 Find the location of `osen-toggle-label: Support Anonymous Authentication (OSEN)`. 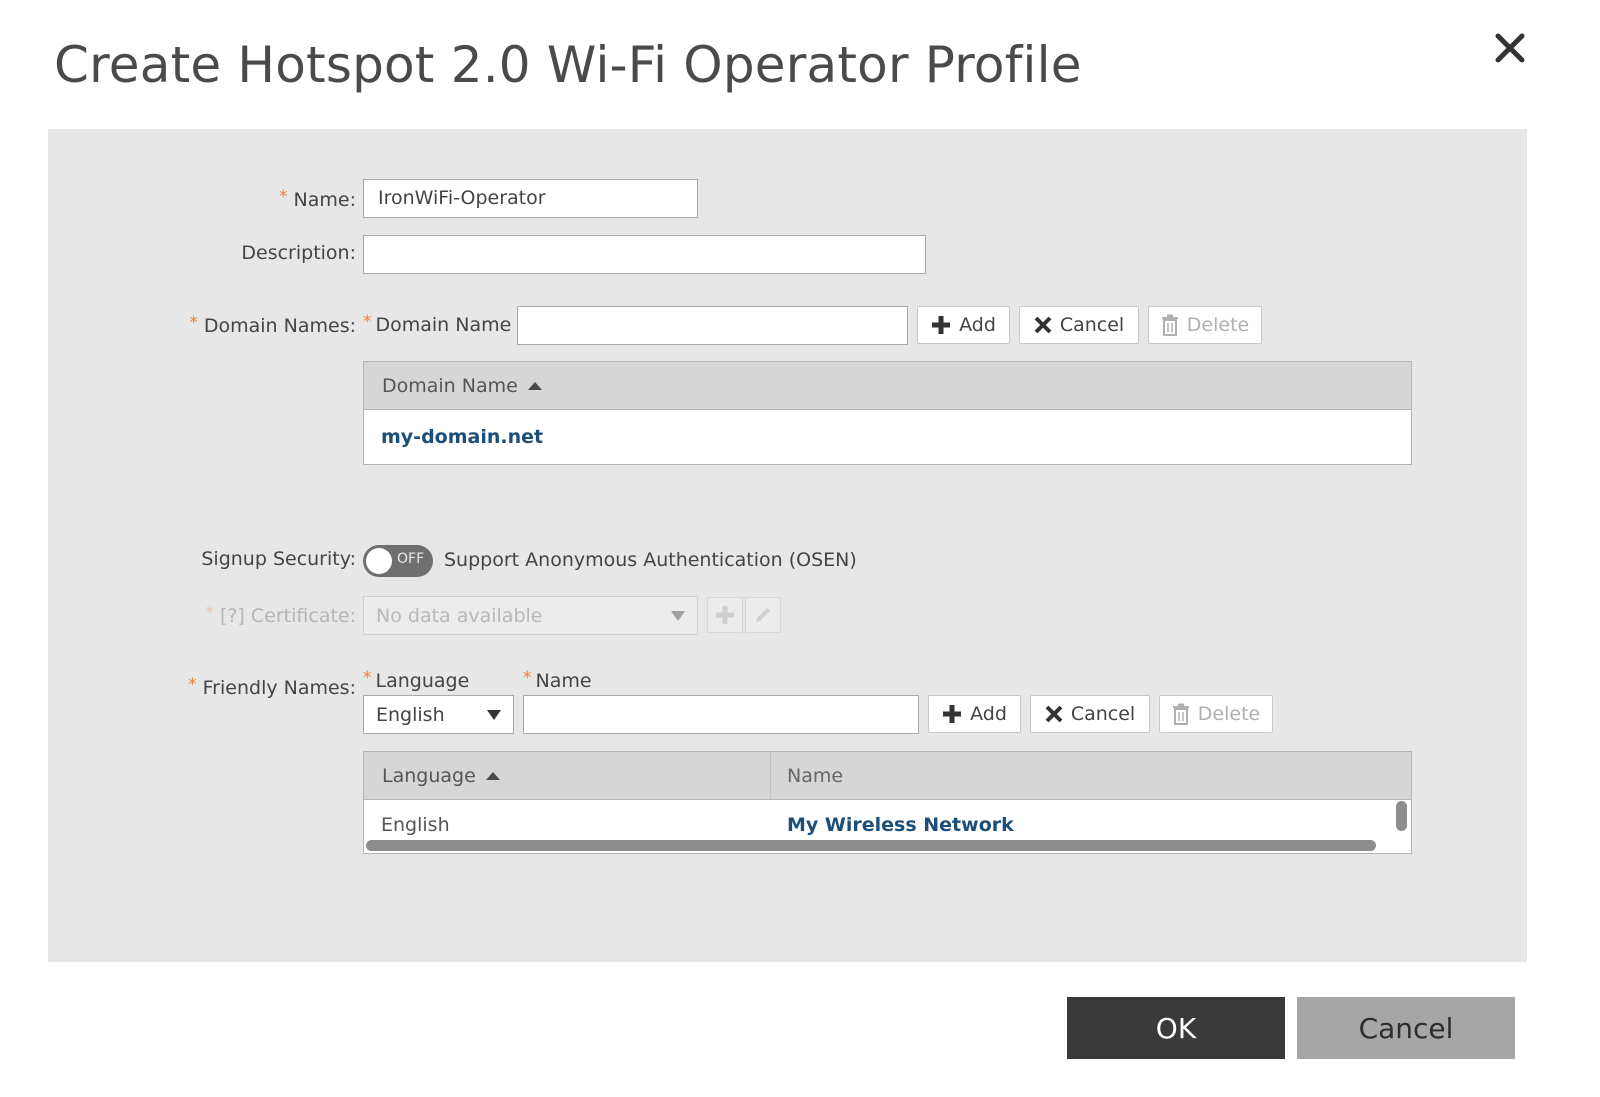

osen-toggle-label: Support Anonymous Authentication (OSEN) is located at coordinates (650, 560).